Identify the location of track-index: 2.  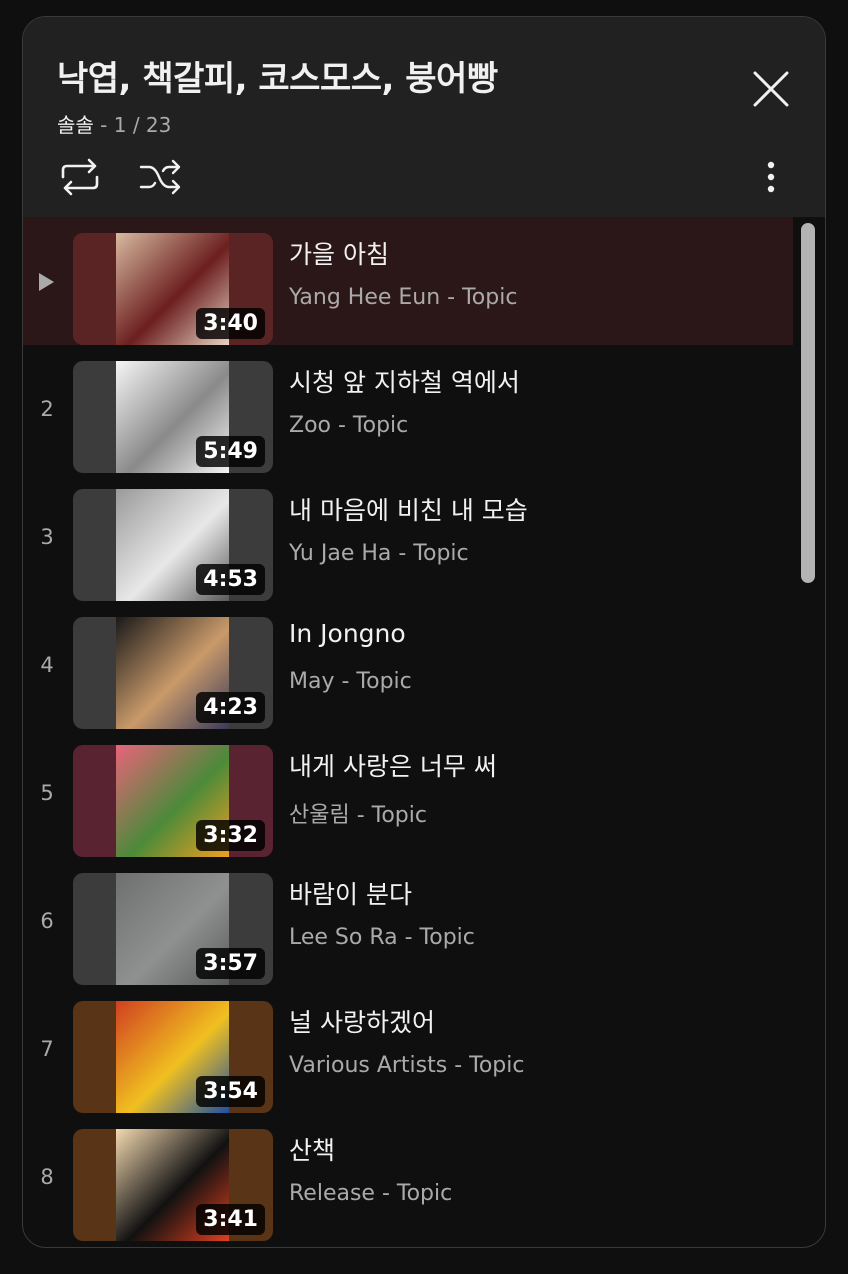
(47, 409).